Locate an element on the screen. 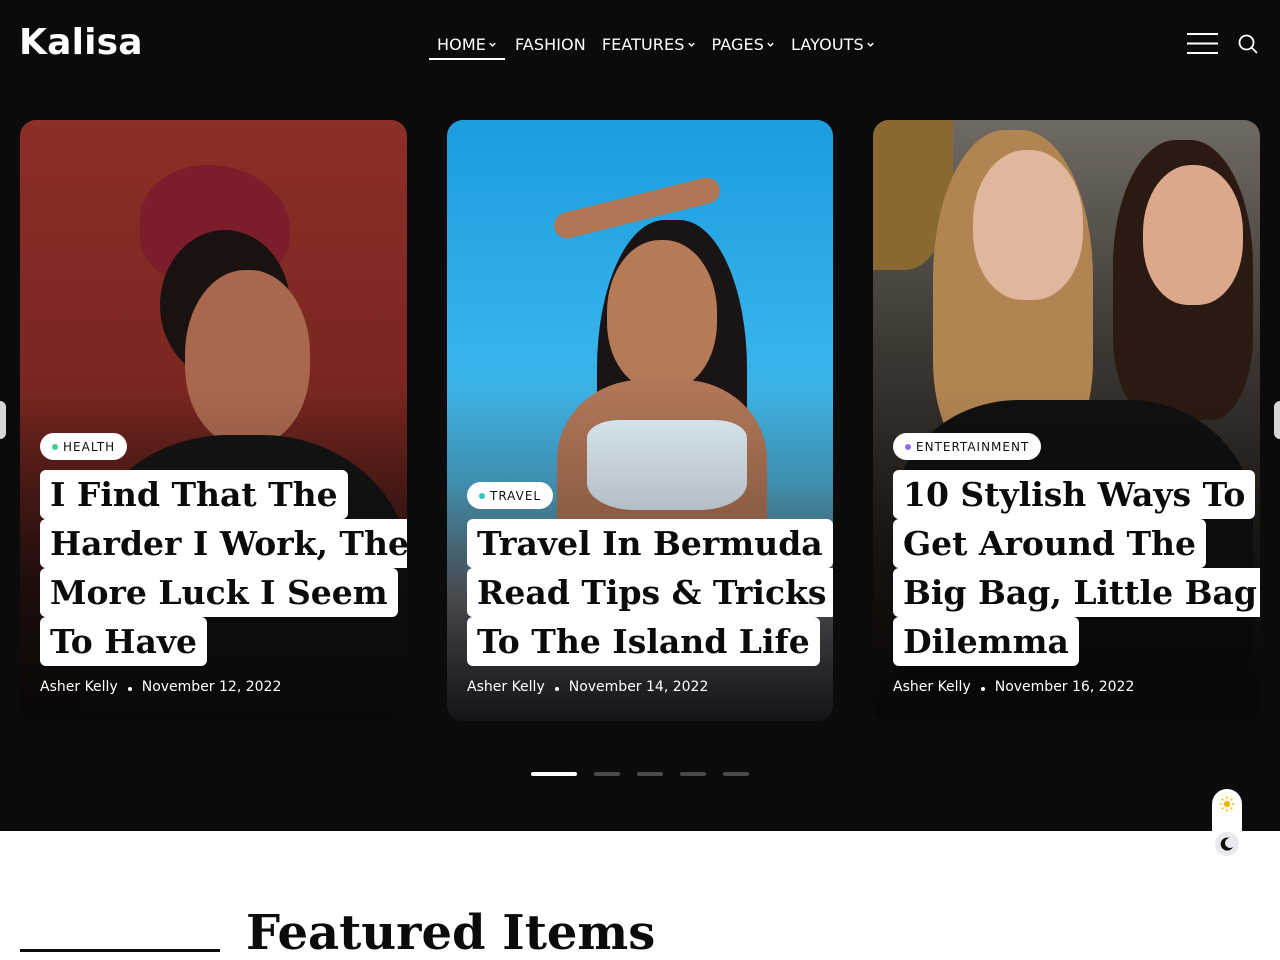  post-title-line: Read Tips & Tricks is located at coordinates (650, 592).